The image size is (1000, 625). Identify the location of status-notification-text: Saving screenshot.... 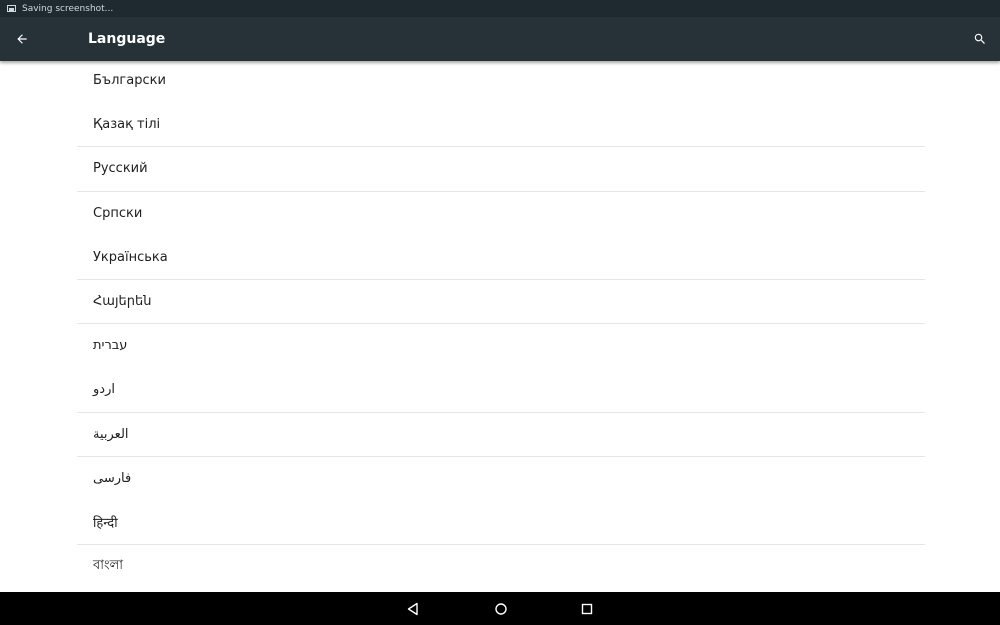
(68, 8).